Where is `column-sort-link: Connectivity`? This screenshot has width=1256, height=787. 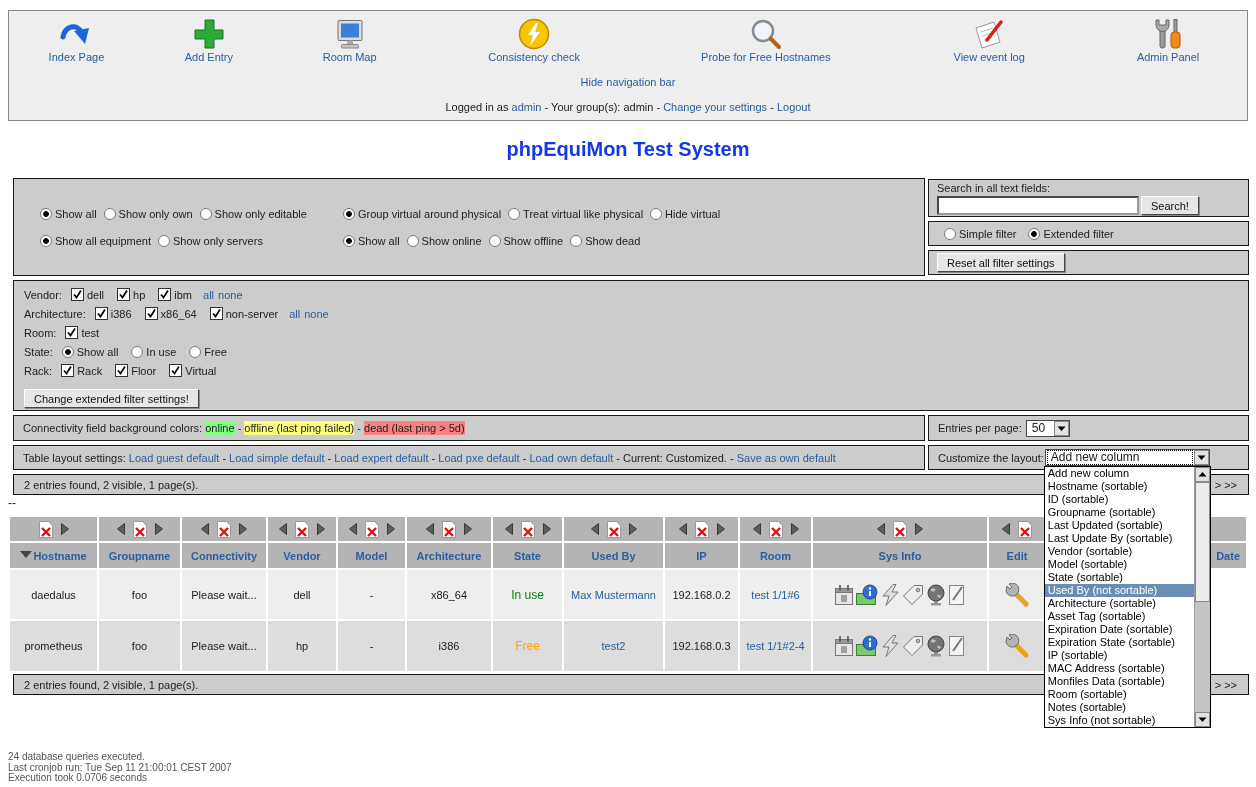
column-sort-link: Connectivity is located at coordinates (224, 555).